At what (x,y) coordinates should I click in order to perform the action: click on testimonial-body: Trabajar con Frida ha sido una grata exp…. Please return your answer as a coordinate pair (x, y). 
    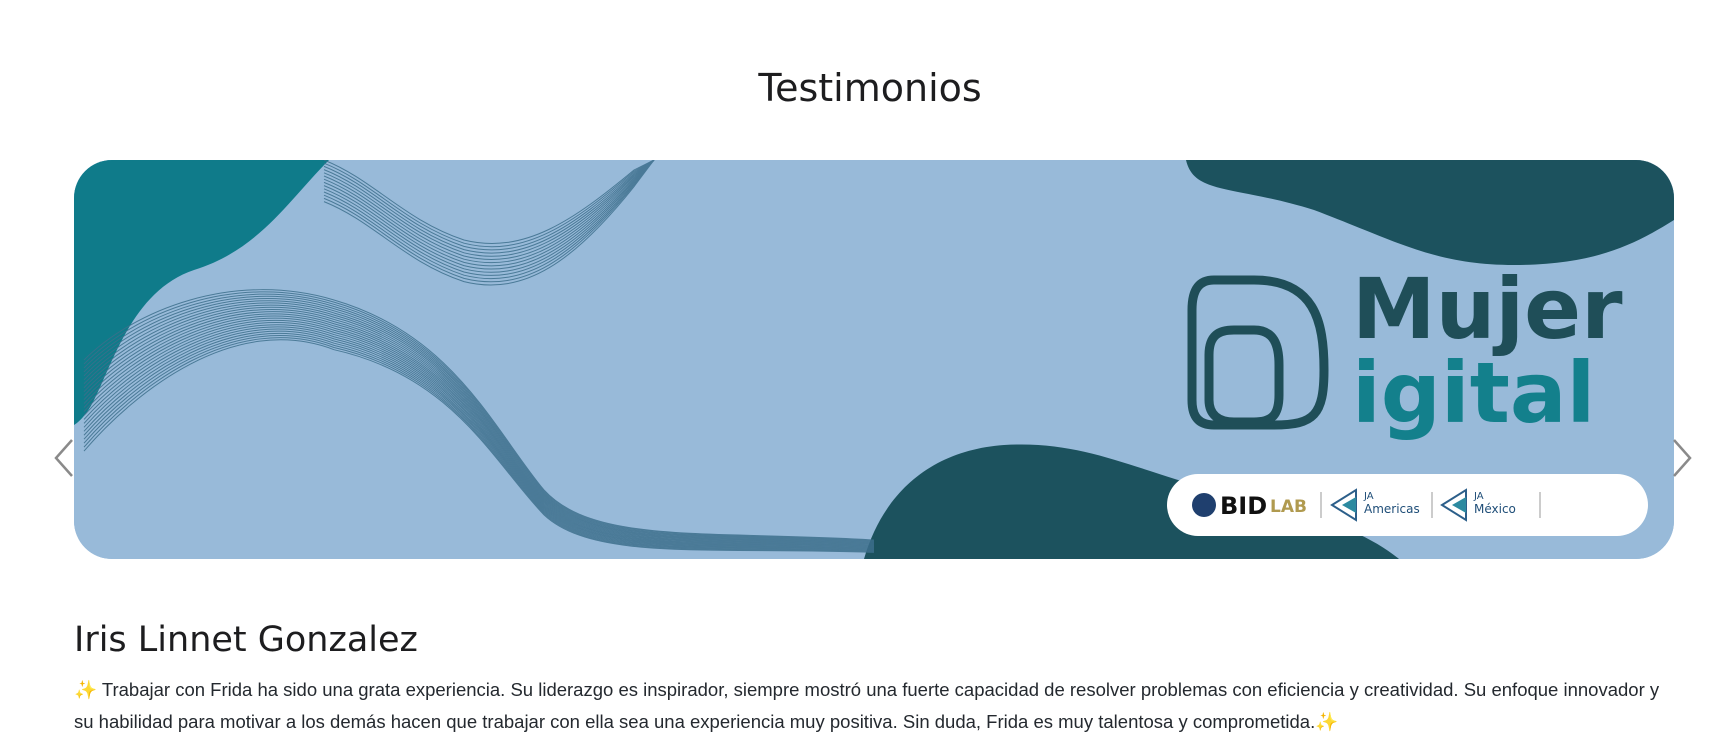
    Looking at the image, I should click on (867, 705).